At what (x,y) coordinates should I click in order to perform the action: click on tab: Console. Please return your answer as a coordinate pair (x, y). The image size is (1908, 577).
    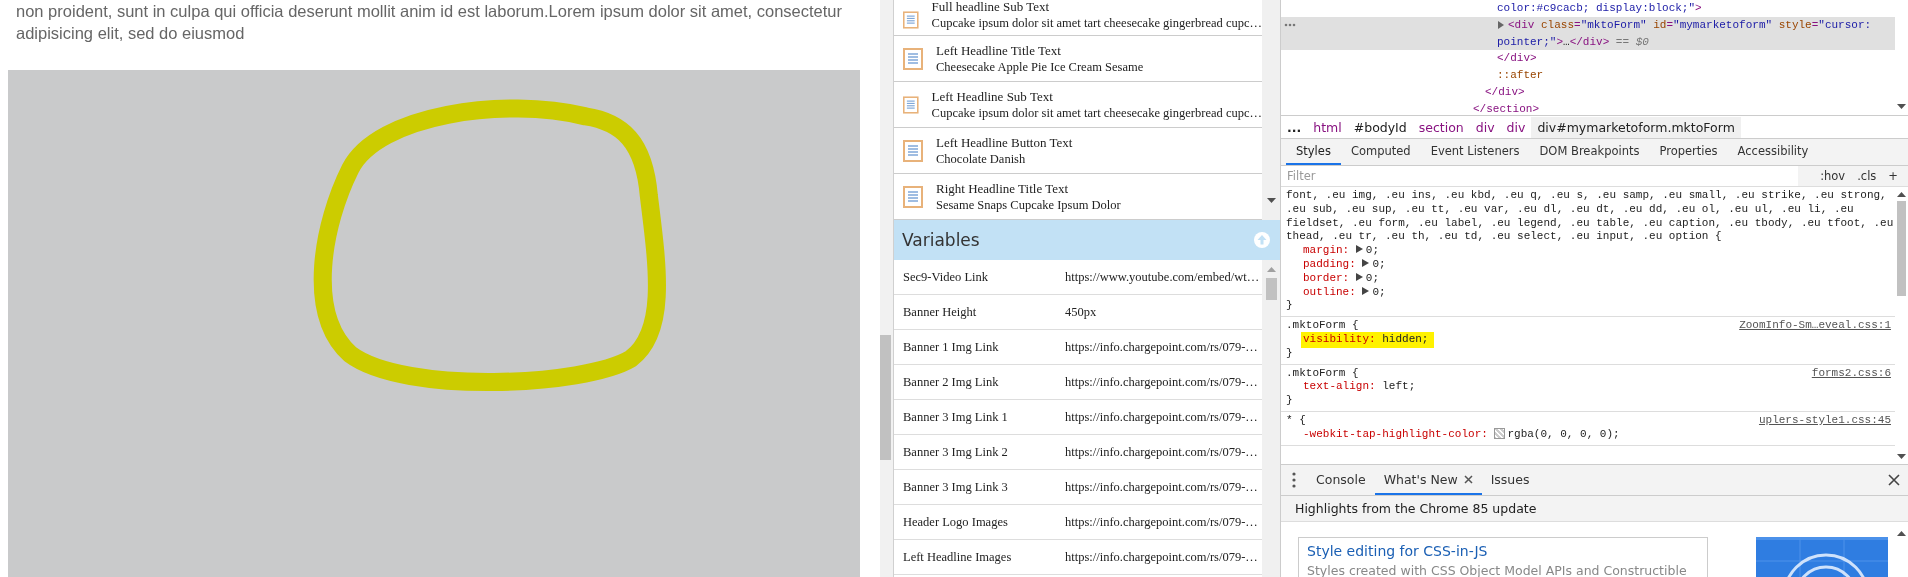
    Looking at the image, I should click on (1341, 480).